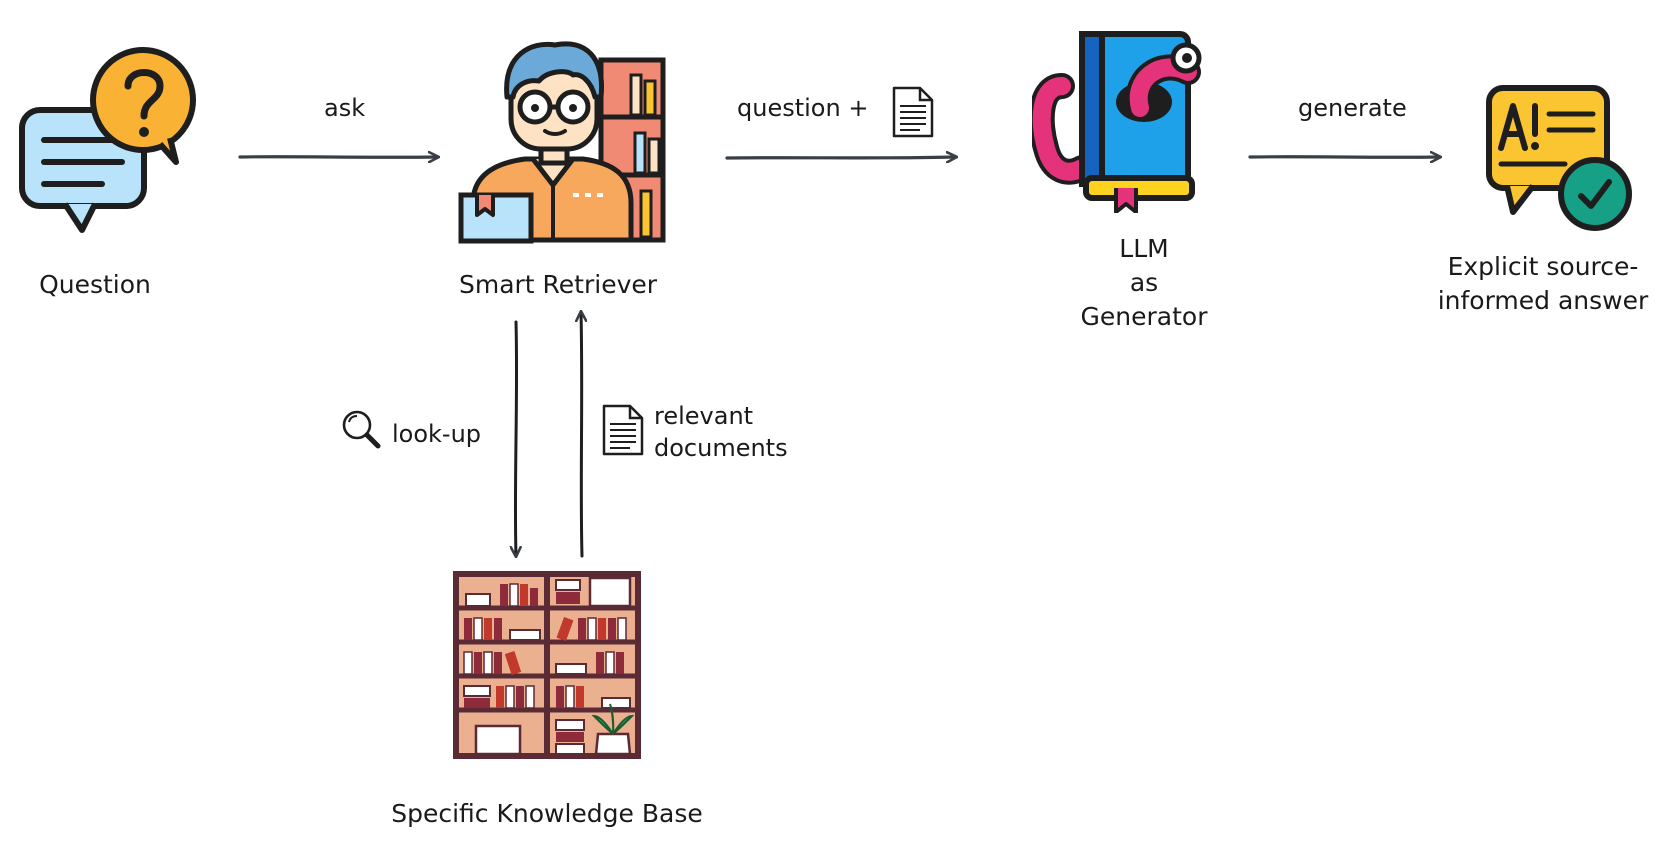  I want to click on bookworm-book-icon, so click(1115, 122).